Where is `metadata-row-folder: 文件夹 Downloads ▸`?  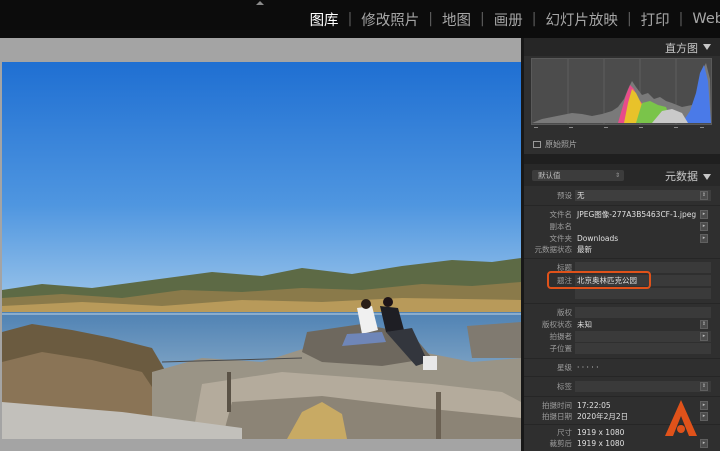
metadata-row-folder: 文件夹 Downloads ▸ is located at coordinates (622, 238).